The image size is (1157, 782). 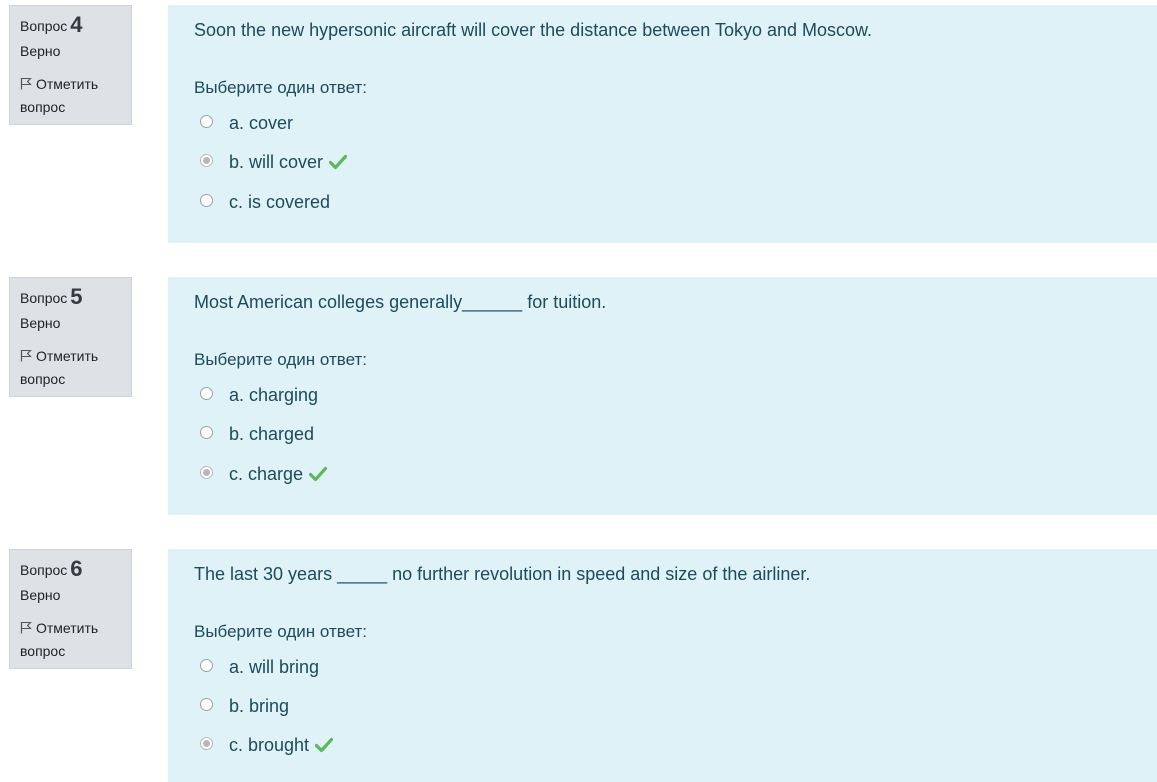 What do you see at coordinates (259, 667) in the screenshot?
I see `answer-option-a: a. will bring` at bounding box center [259, 667].